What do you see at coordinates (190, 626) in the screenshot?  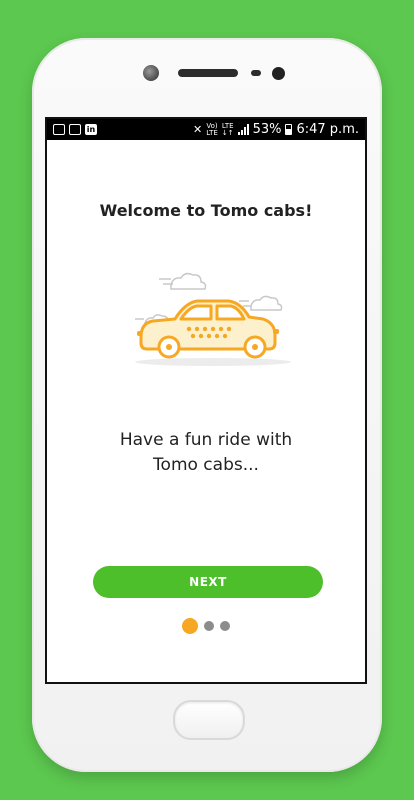 I see `page-dot-active` at bounding box center [190, 626].